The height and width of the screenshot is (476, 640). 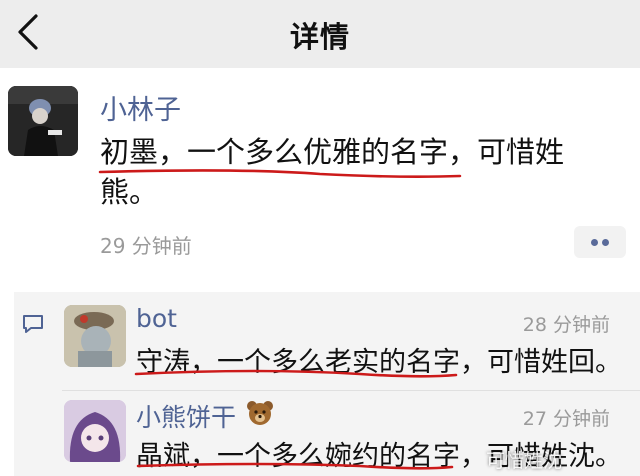 What do you see at coordinates (524, 461) in the screenshot?
I see `watermark-text: 可惜姓沈` at bounding box center [524, 461].